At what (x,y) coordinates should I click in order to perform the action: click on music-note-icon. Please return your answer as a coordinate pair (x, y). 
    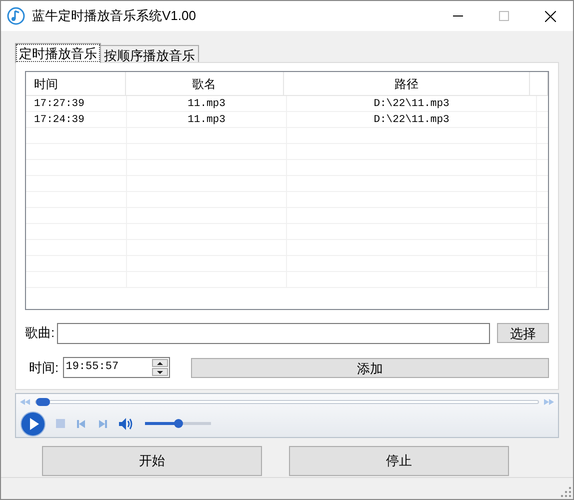
    Looking at the image, I should click on (16, 16).